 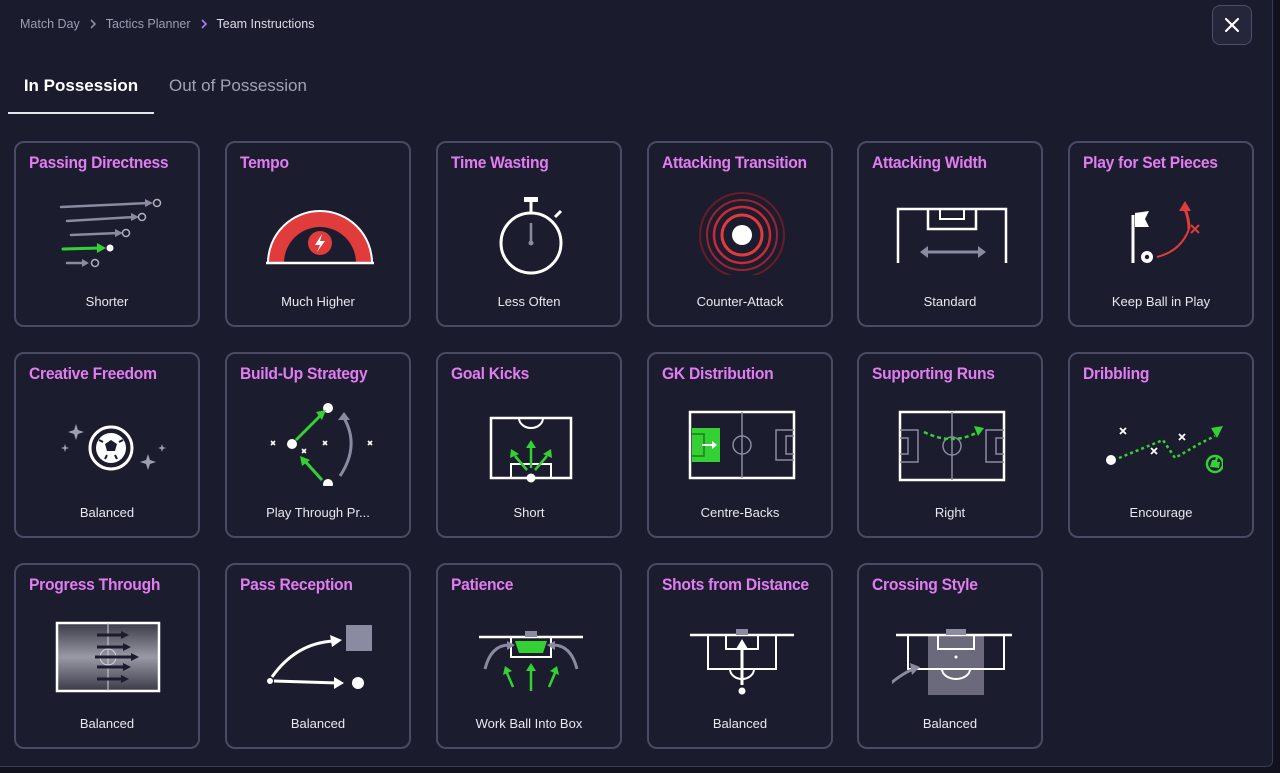 What do you see at coordinates (950, 301) in the screenshot?
I see `card-value: Standard` at bounding box center [950, 301].